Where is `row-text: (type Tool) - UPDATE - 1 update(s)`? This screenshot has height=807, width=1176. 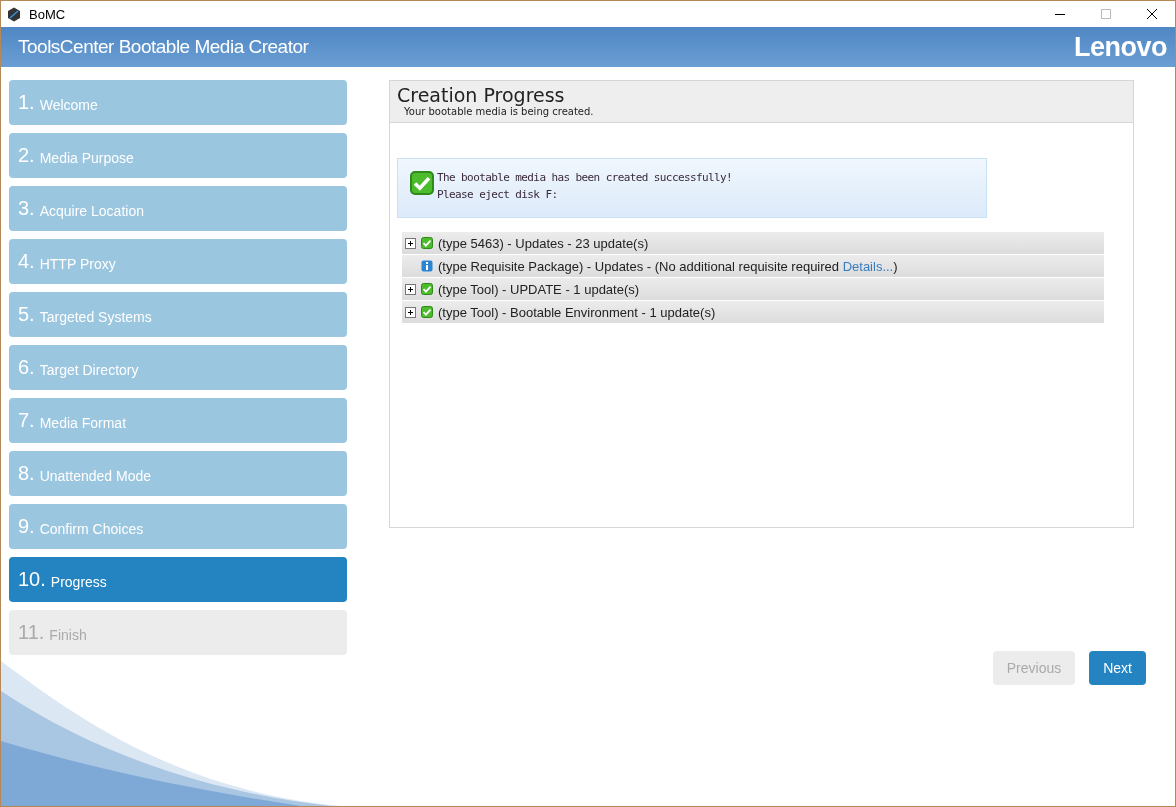 row-text: (type Tool) - UPDATE - 1 update(s) is located at coordinates (539, 289).